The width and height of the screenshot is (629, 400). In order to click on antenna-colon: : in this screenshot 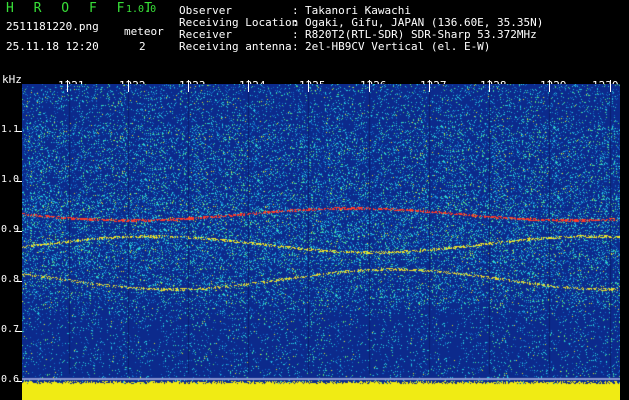, I will do `click(295, 46)`.